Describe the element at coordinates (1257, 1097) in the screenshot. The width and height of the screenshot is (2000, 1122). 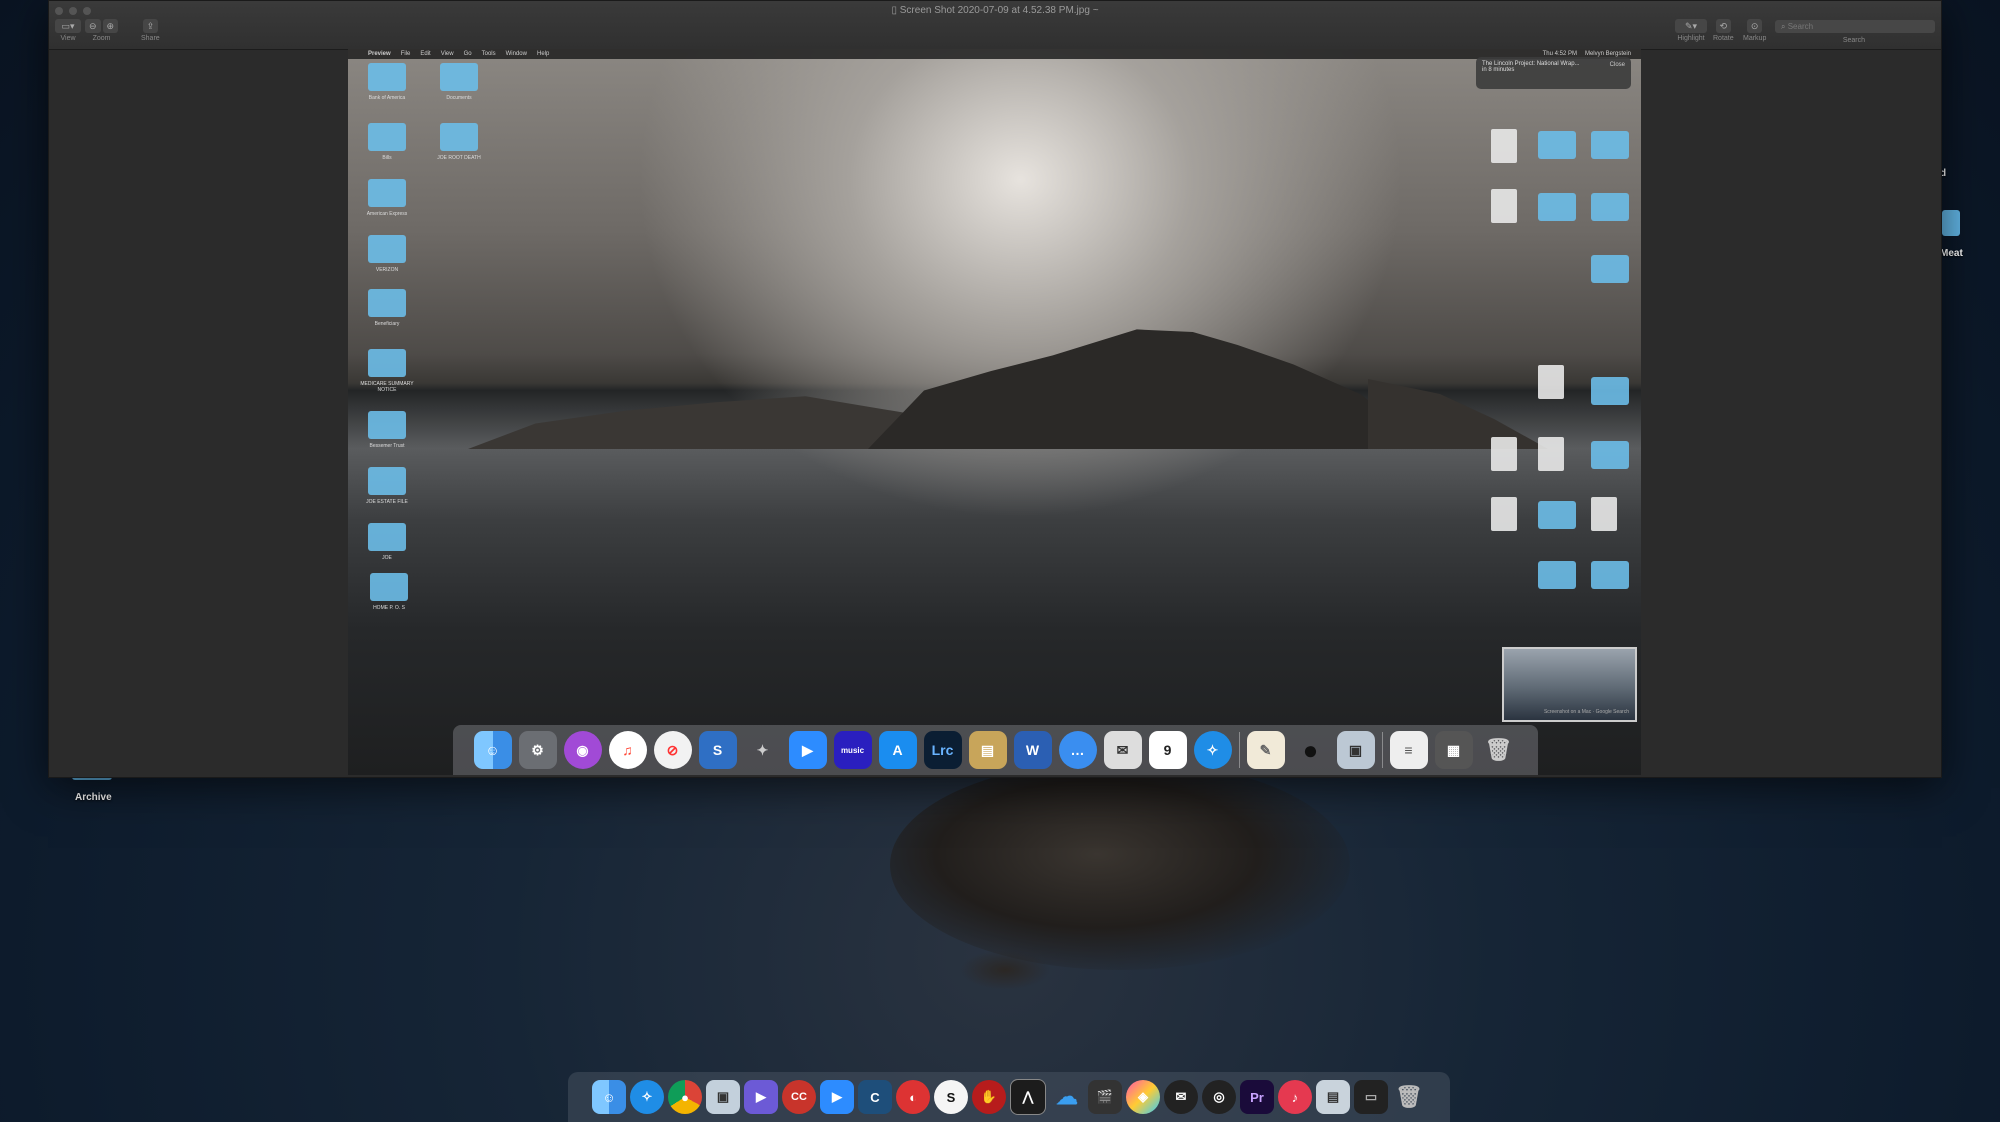
I see `premiere-icon: Pr` at that location.